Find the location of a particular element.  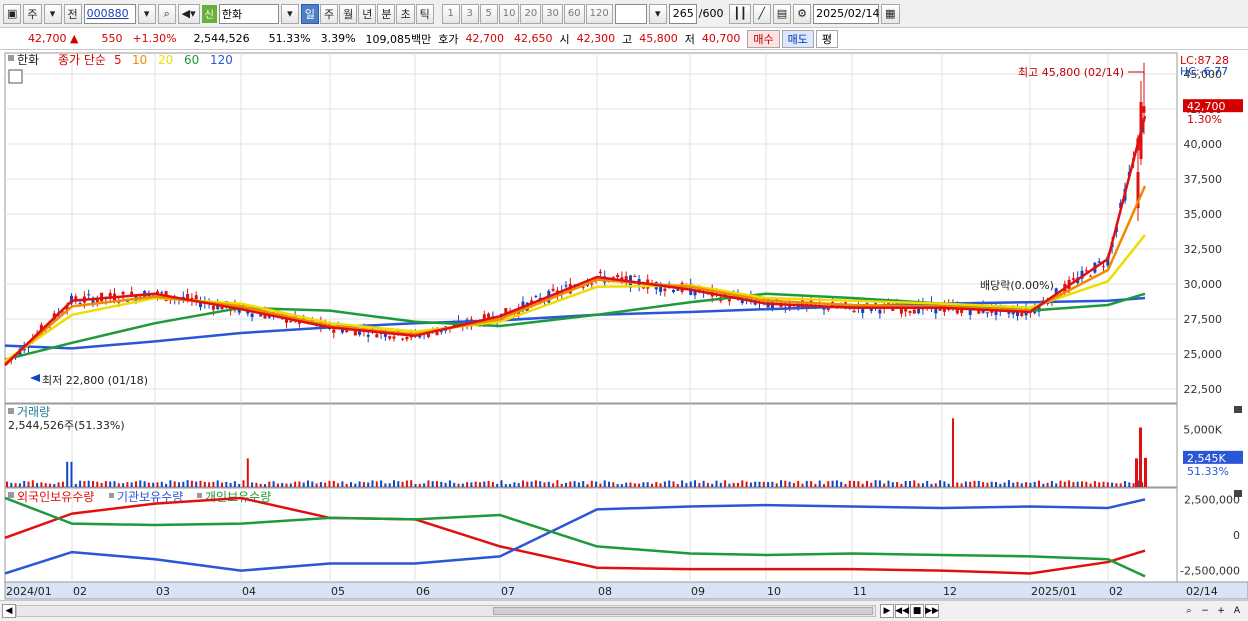

ma-title: 종가 단순 is located at coordinates (82, 60).